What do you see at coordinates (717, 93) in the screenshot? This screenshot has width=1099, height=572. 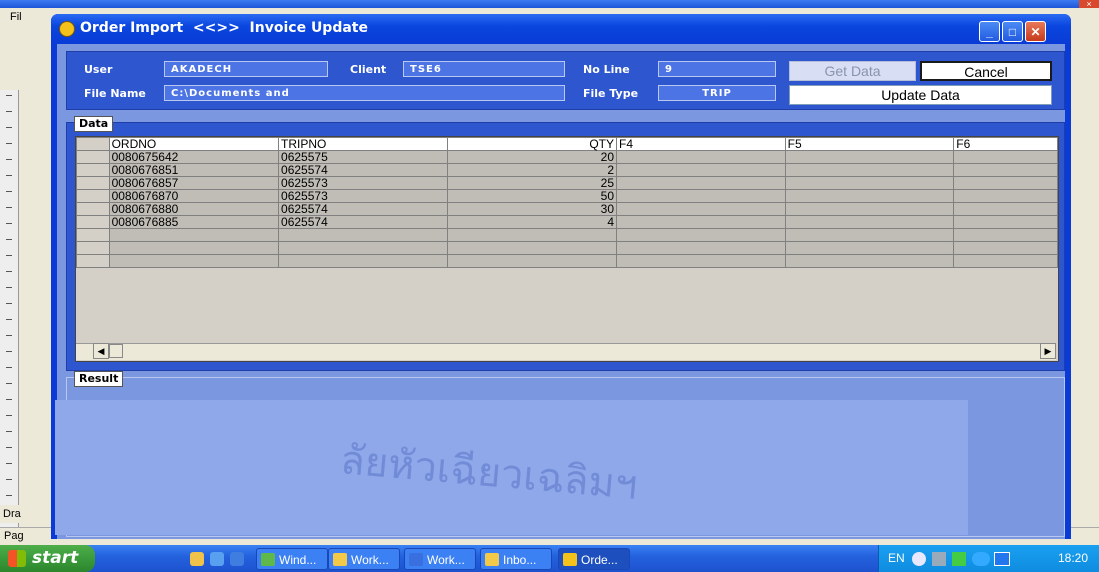 I see `file-type-field: TRIP` at bounding box center [717, 93].